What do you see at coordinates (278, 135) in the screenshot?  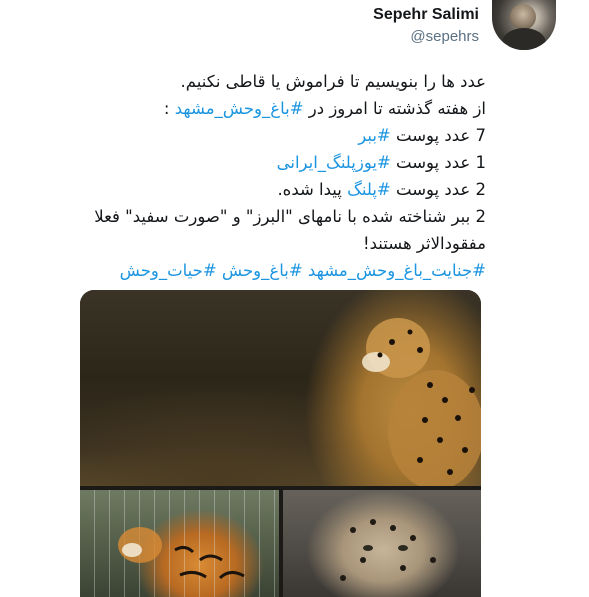 I see `tweet-line: 7 عدد پوست #ببر` at bounding box center [278, 135].